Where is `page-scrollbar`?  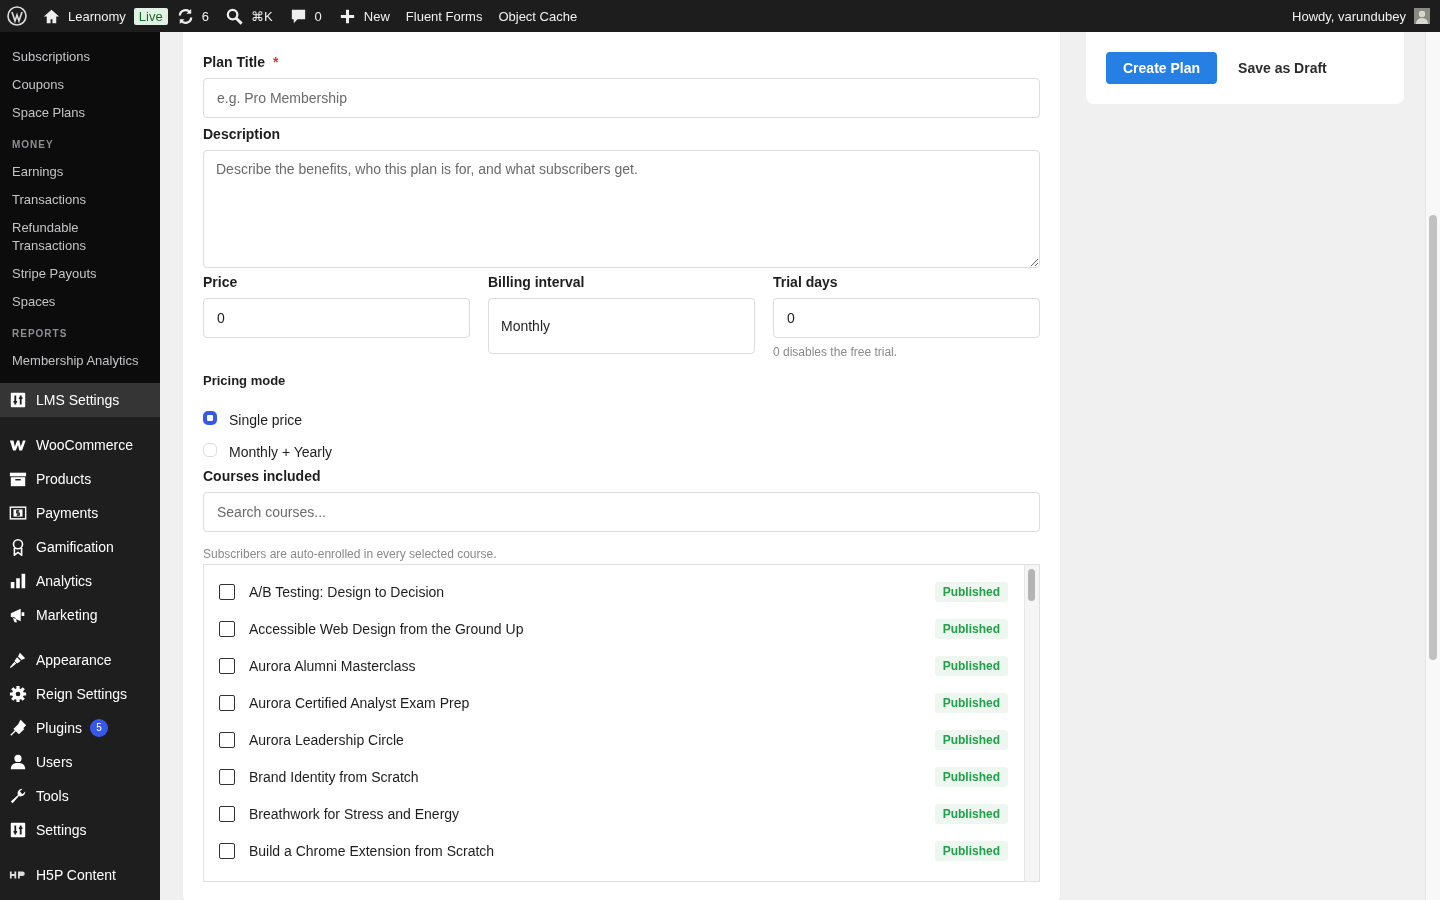
page-scrollbar is located at coordinates (1432, 466).